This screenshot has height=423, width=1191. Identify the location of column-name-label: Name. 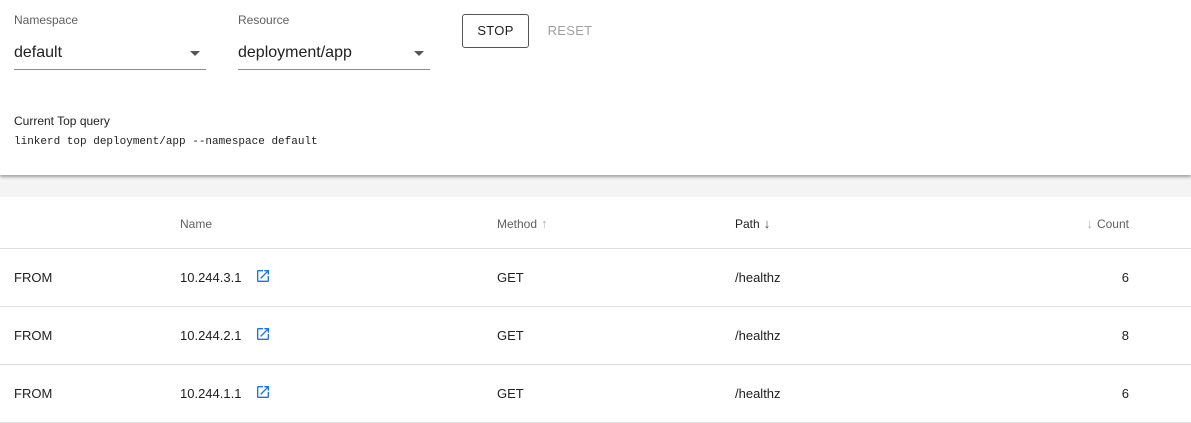
(196, 224).